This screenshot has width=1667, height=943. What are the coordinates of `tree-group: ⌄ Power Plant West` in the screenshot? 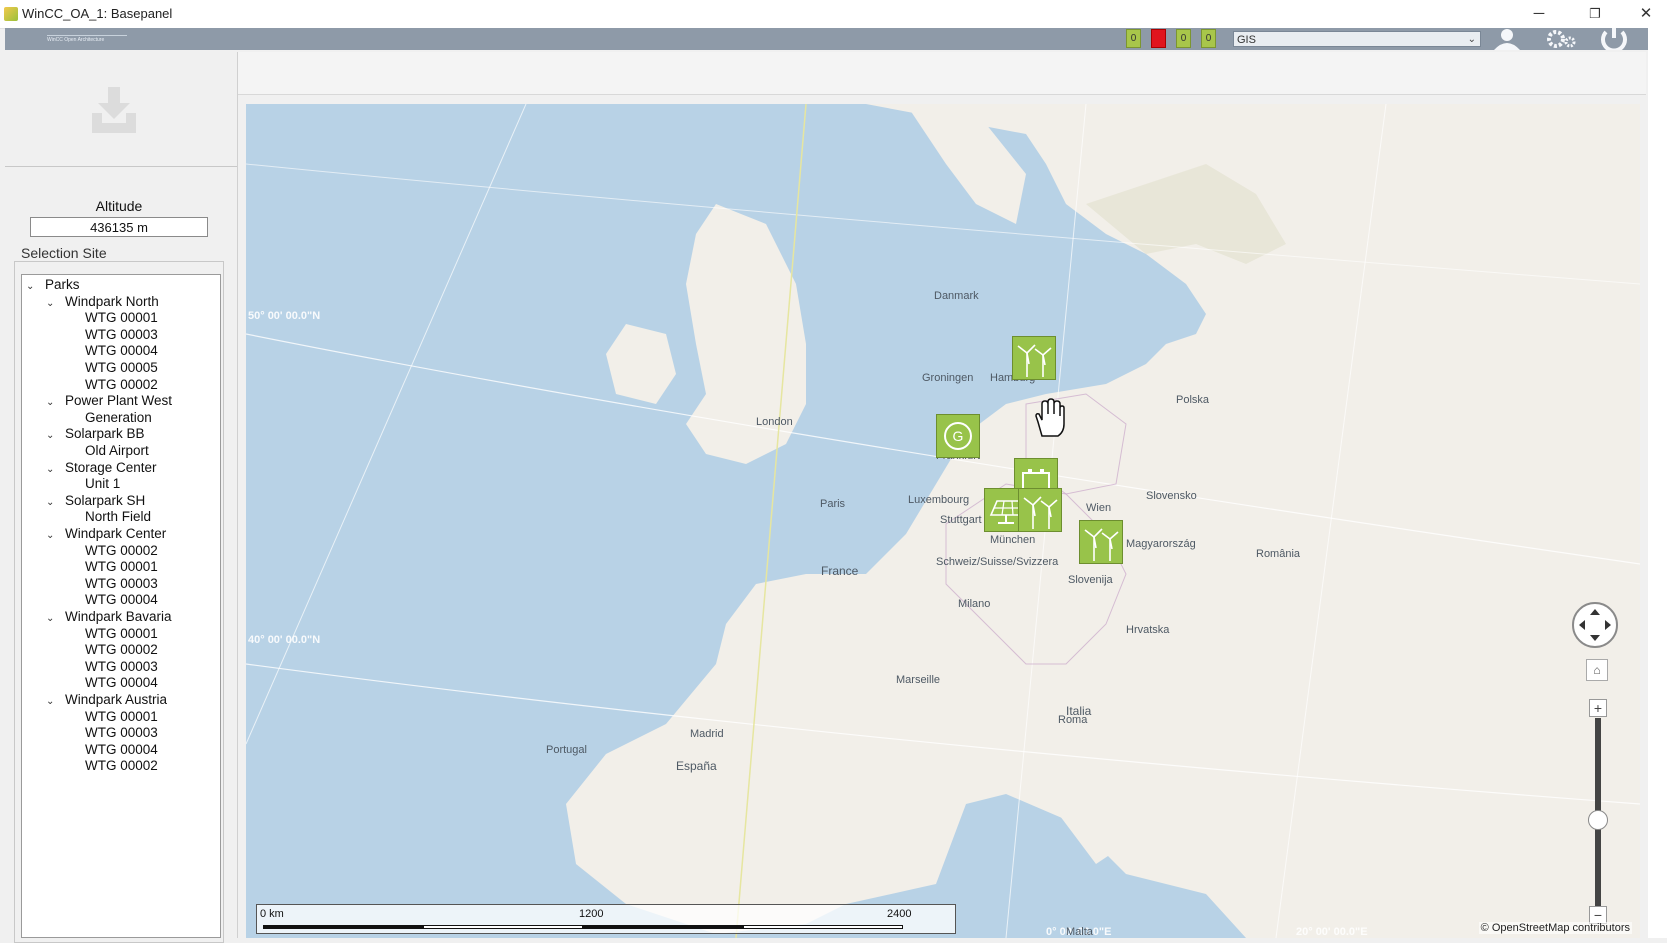 It's located at (109, 401).